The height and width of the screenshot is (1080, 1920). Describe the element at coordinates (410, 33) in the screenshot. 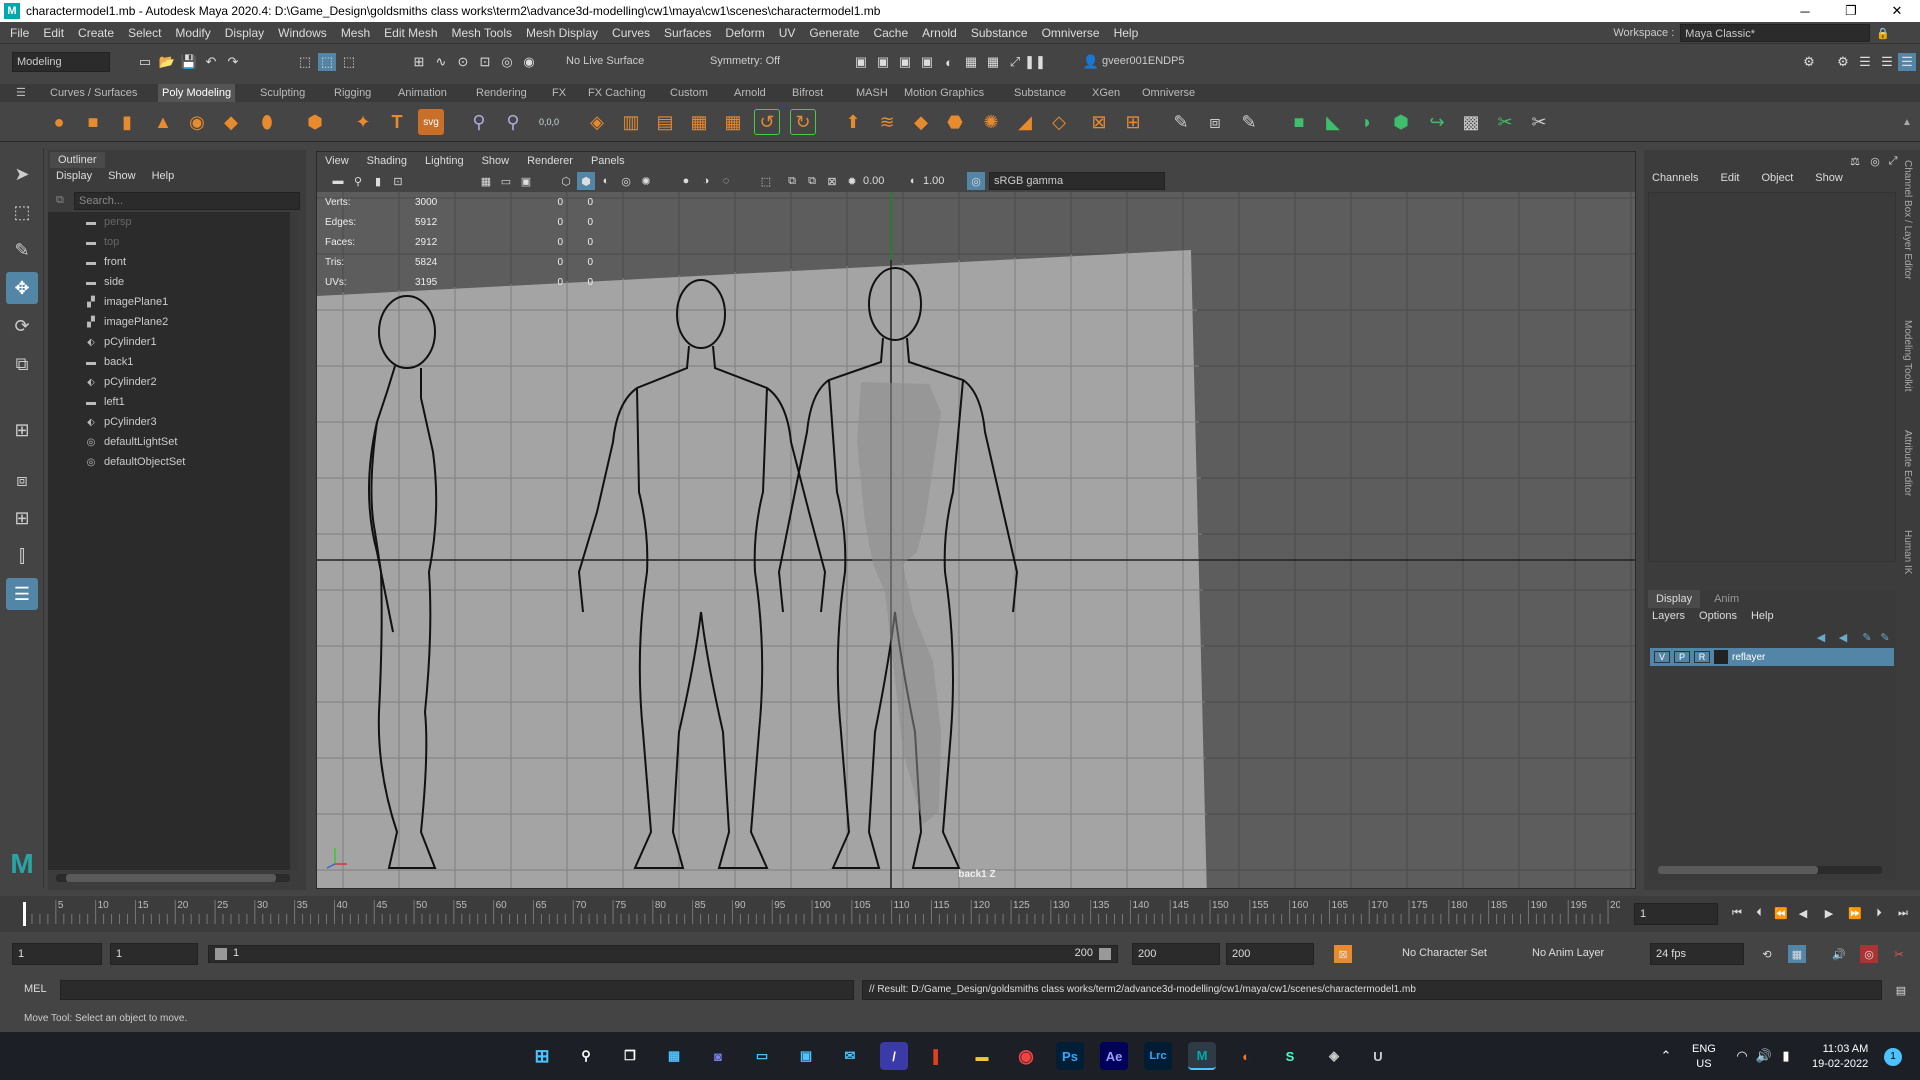

I see `menu-edit-mesh: Edit Mesh` at that location.